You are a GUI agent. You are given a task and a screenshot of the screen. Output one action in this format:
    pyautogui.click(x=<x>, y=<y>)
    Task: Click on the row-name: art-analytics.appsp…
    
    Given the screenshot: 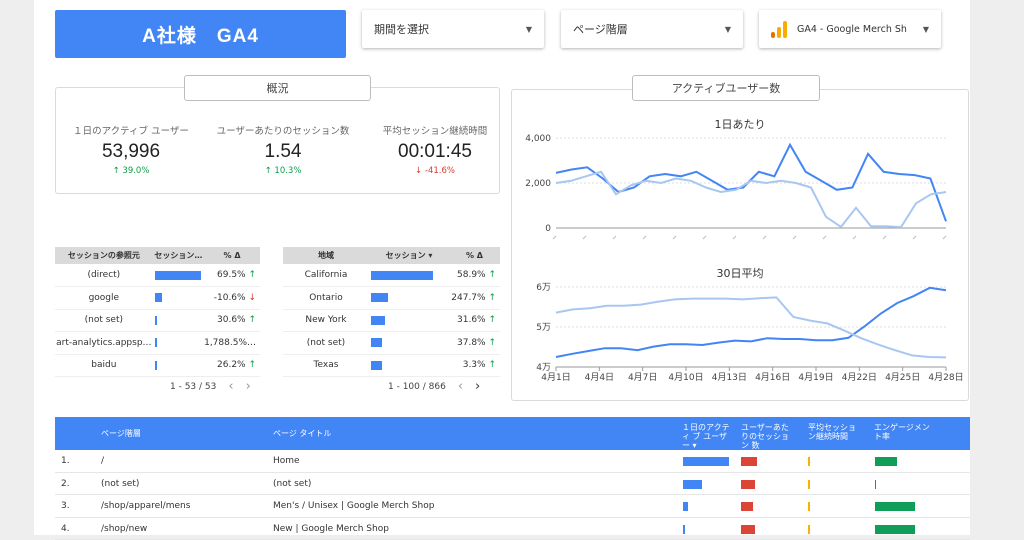 What is the action you would take?
    pyautogui.click(x=104, y=343)
    